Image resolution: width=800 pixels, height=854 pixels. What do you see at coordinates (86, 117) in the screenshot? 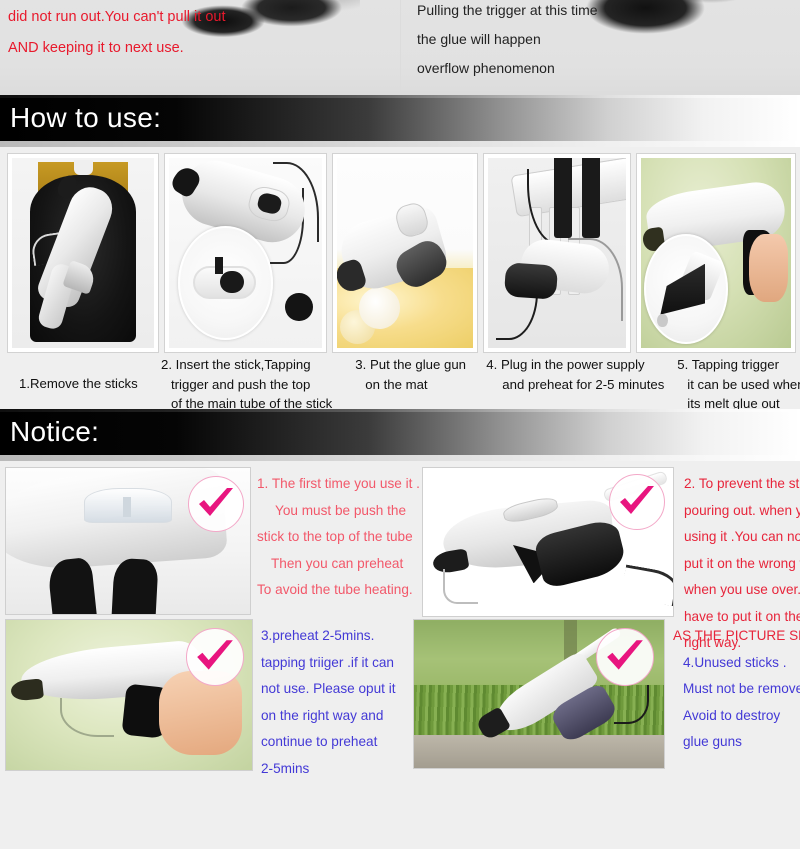
I see `how-to-use-title: How to use:` at bounding box center [86, 117].